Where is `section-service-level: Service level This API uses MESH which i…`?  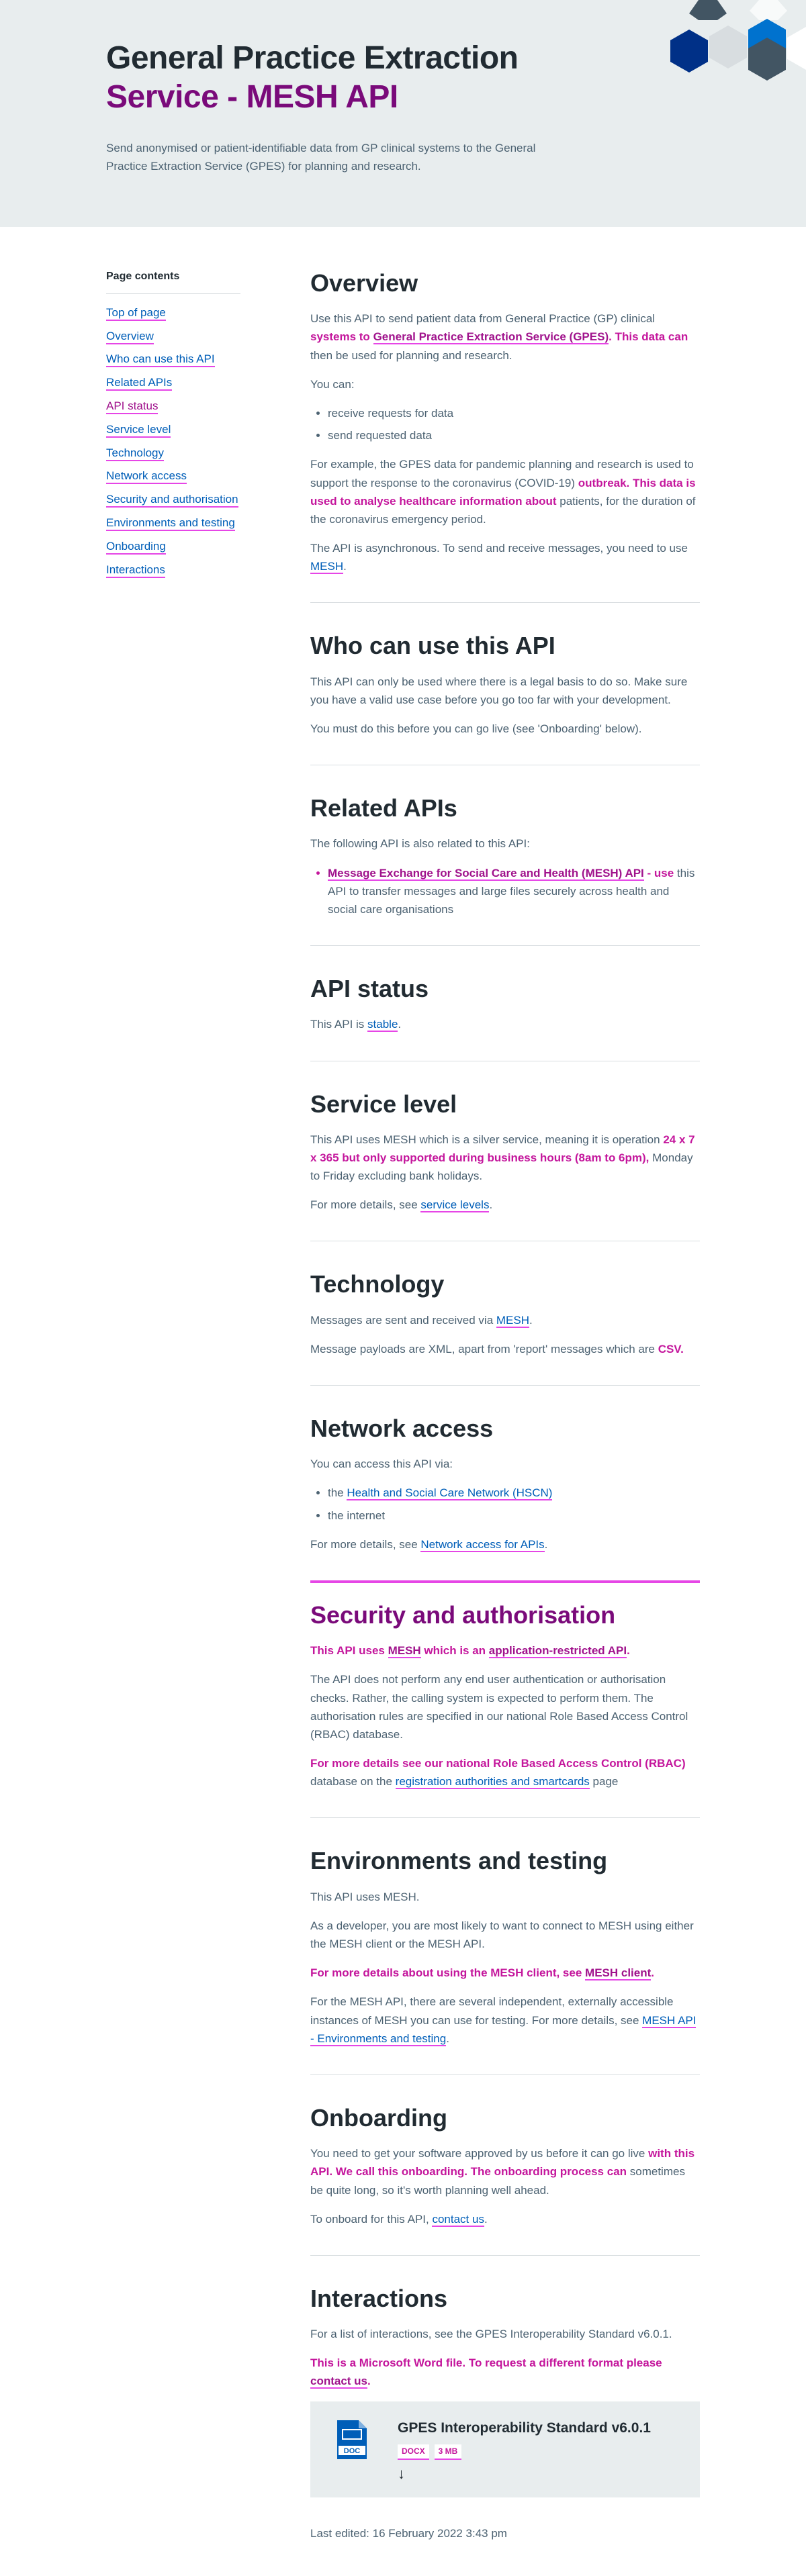
section-service-level: Service level This API uses MESH which i… is located at coordinates (505, 1166).